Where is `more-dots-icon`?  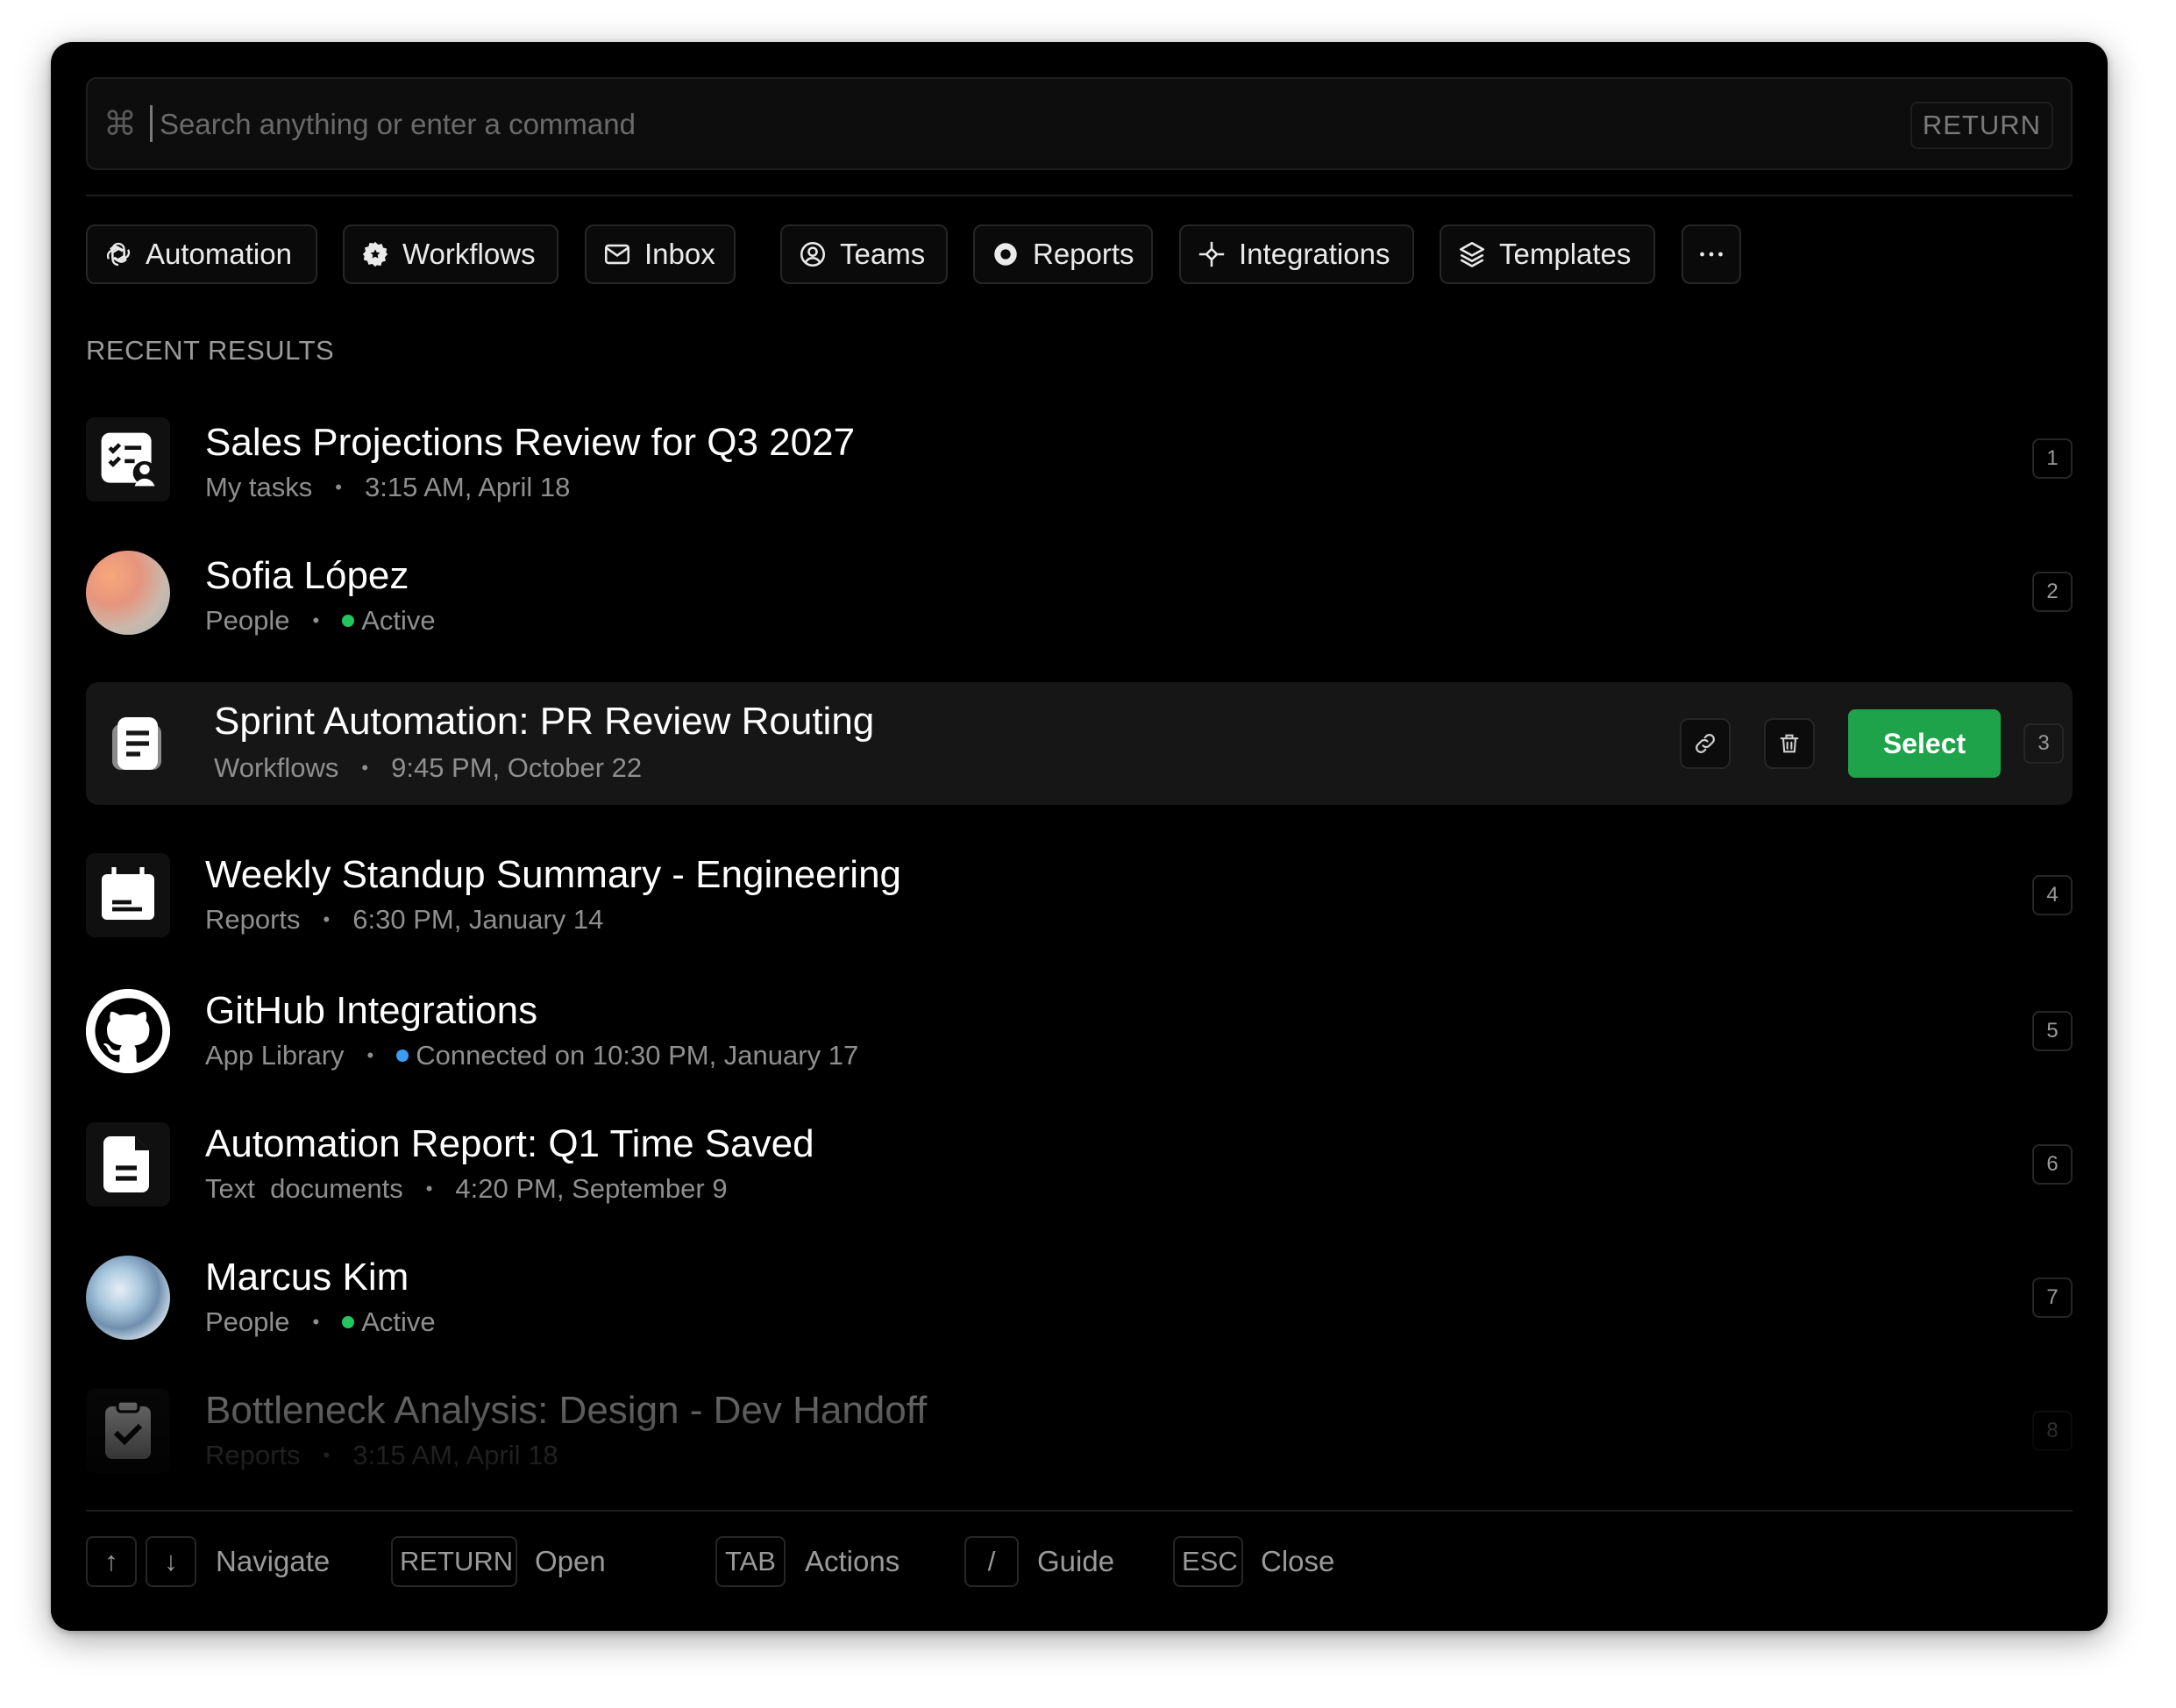
more-dots-icon is located at coordinates (1711, 254).